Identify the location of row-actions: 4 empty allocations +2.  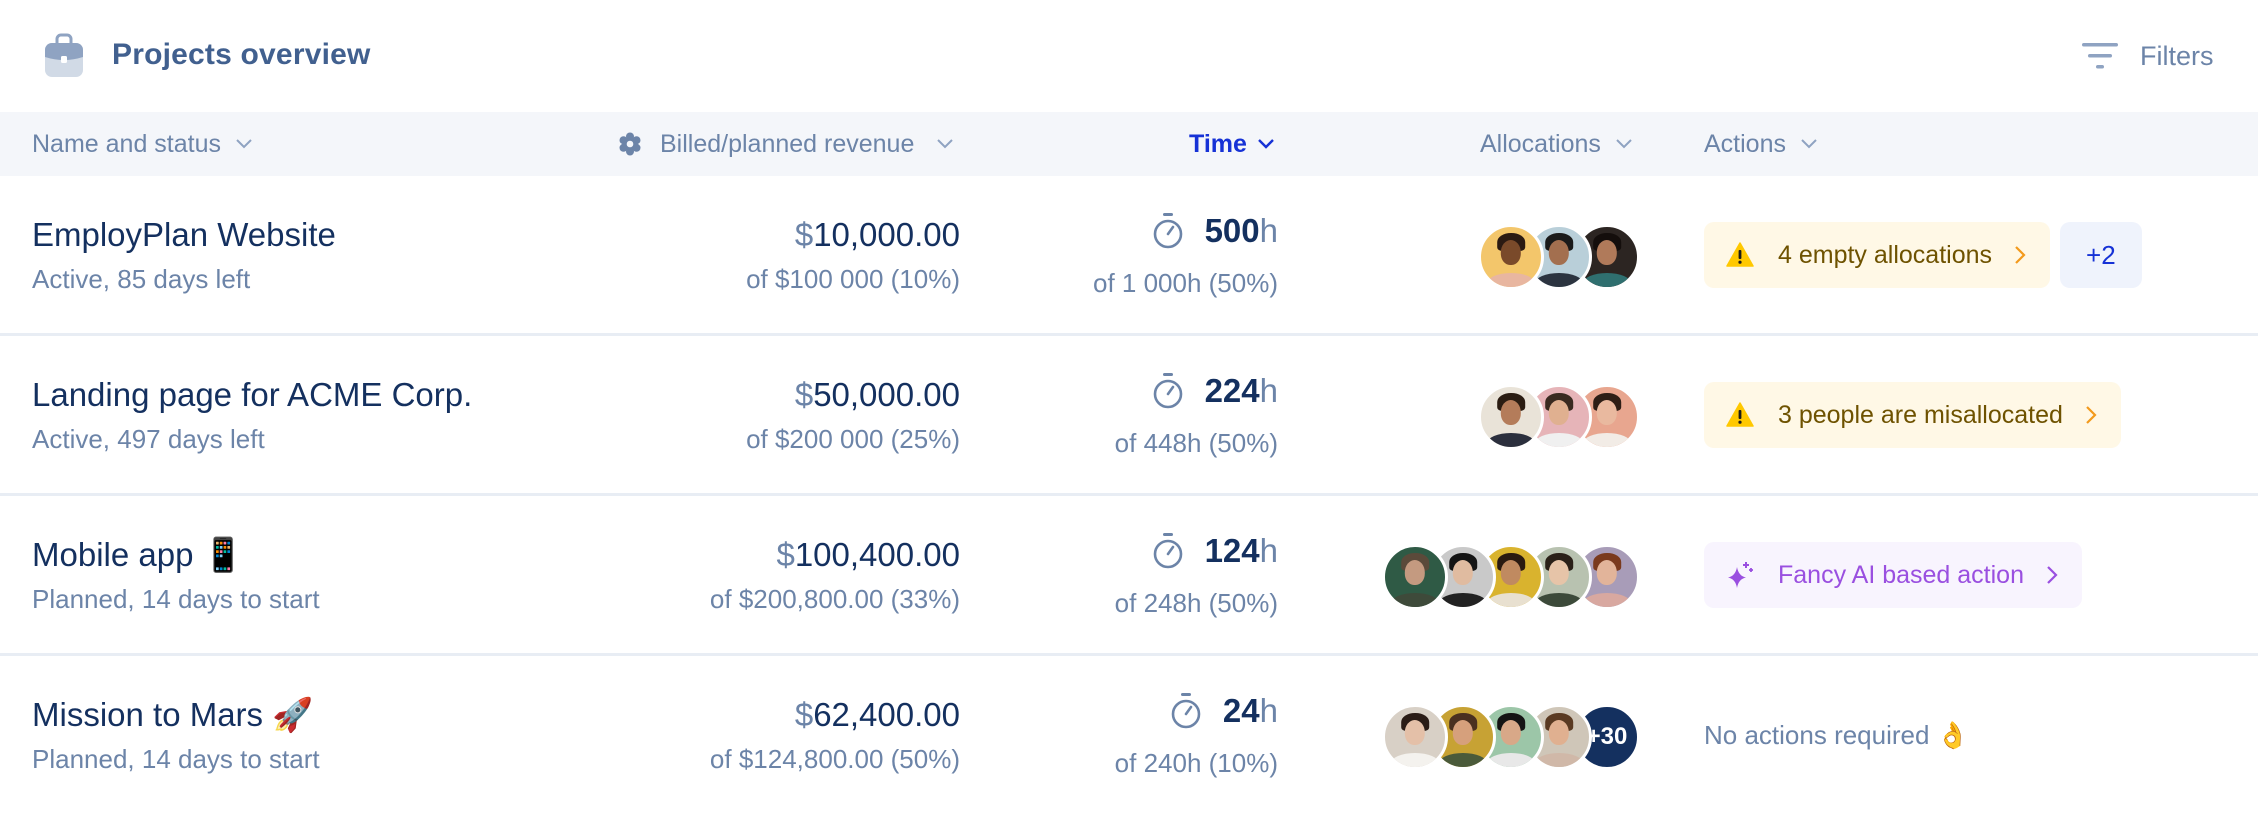
(1923, 255).